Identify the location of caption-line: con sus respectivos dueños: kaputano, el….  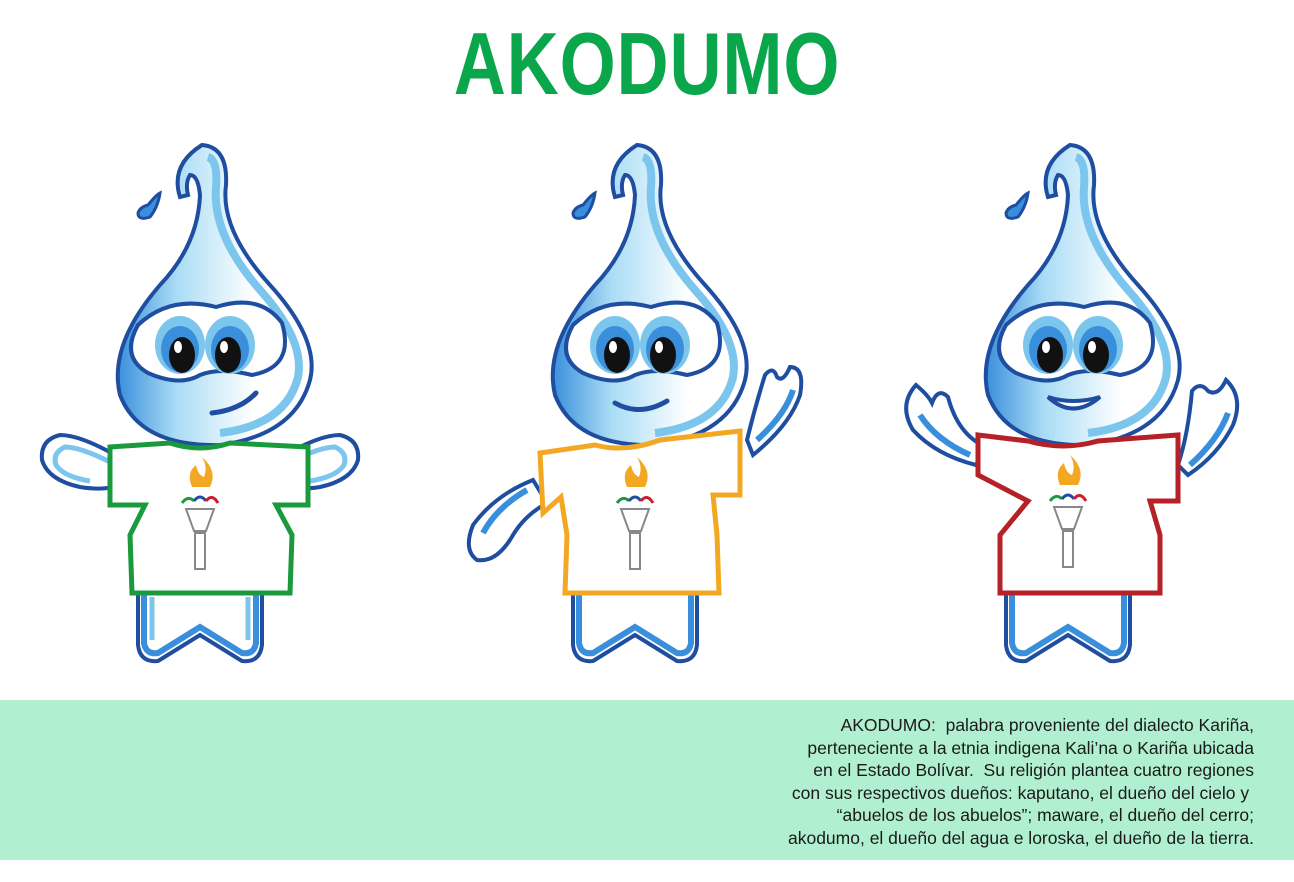
(1022, 792).